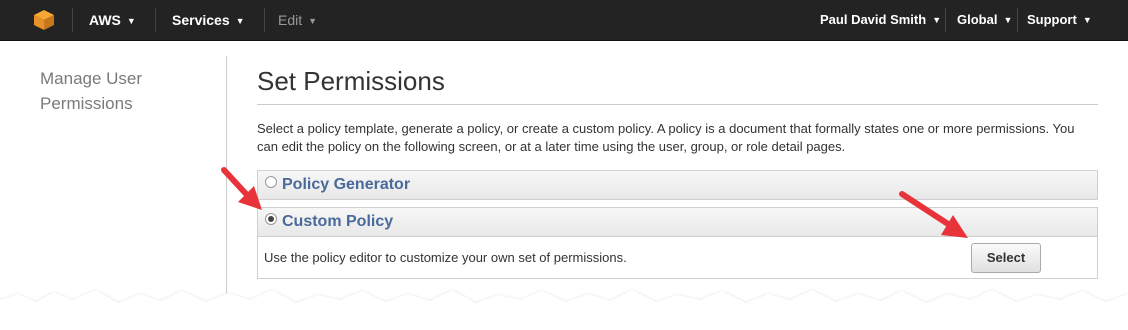 This screenshot has height=330, width=1128. Describe the element at coordinates (346, 184) in the screenshot. I see `policy-generator-label: Policy Generator` at that location.